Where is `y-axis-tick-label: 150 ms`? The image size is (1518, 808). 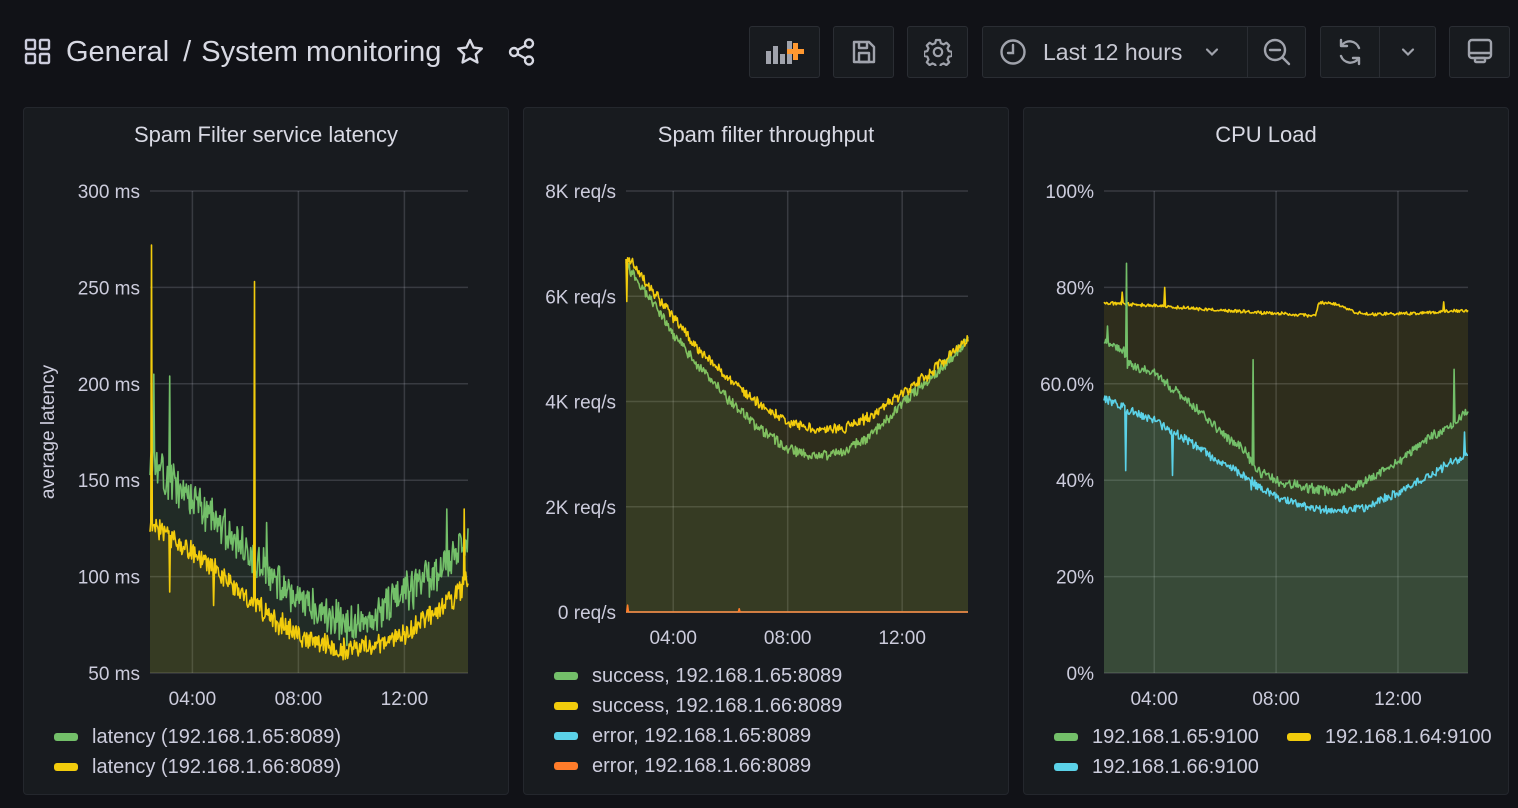
y-axis-tick-label: 150 ms is located at coordinates (109, 481).